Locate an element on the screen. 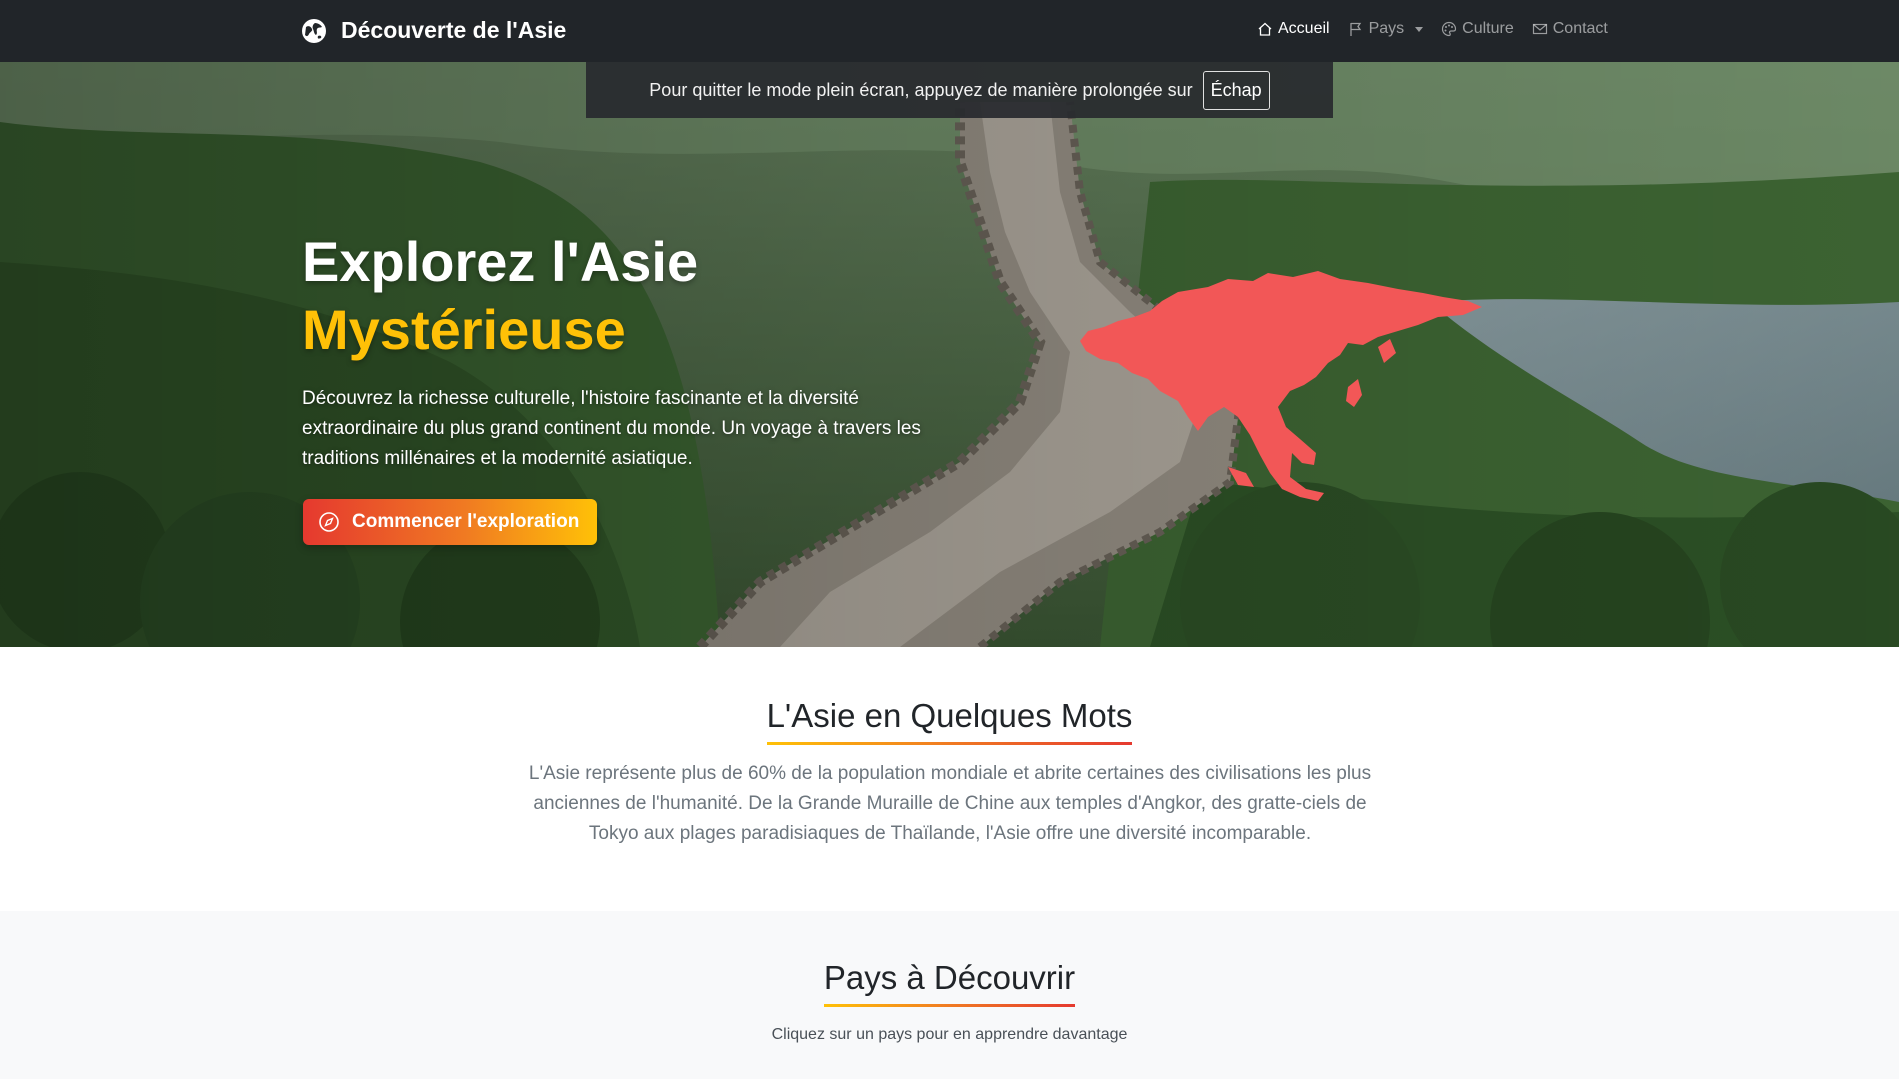 The width and height of the screenshot is (1899, 1079). hero-title: Explorez l'Asie Mystérieuse is located at coordinates (500, 296).